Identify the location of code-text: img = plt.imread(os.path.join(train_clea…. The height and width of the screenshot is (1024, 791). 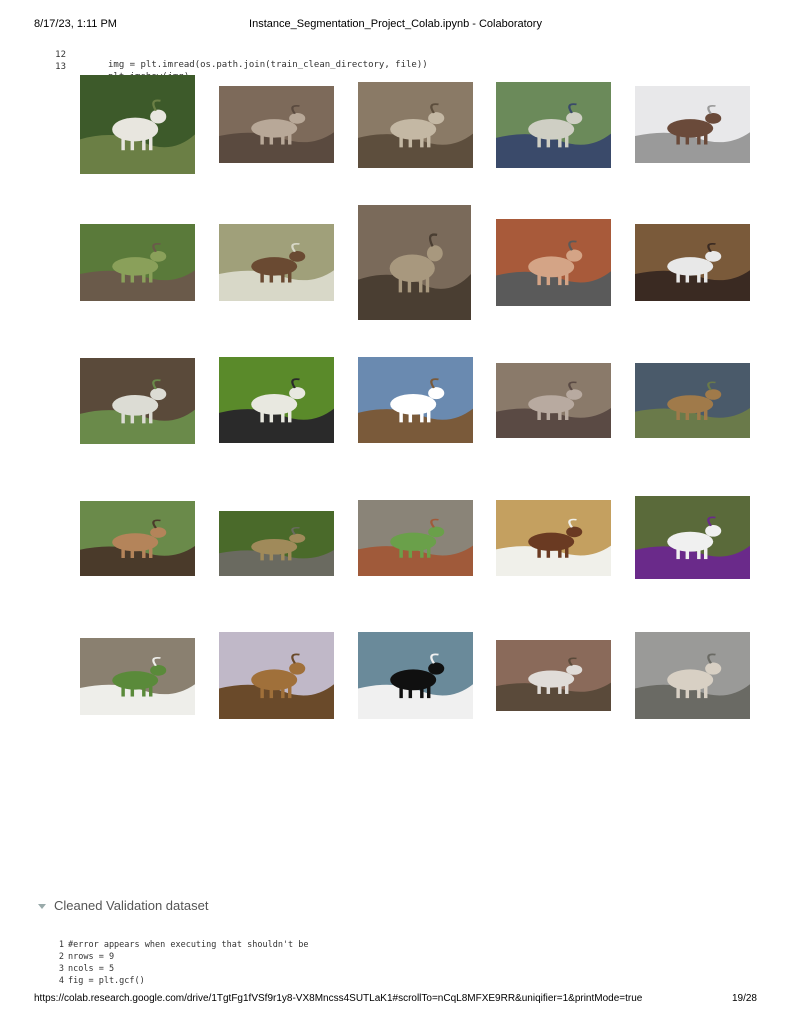
(268, 65).